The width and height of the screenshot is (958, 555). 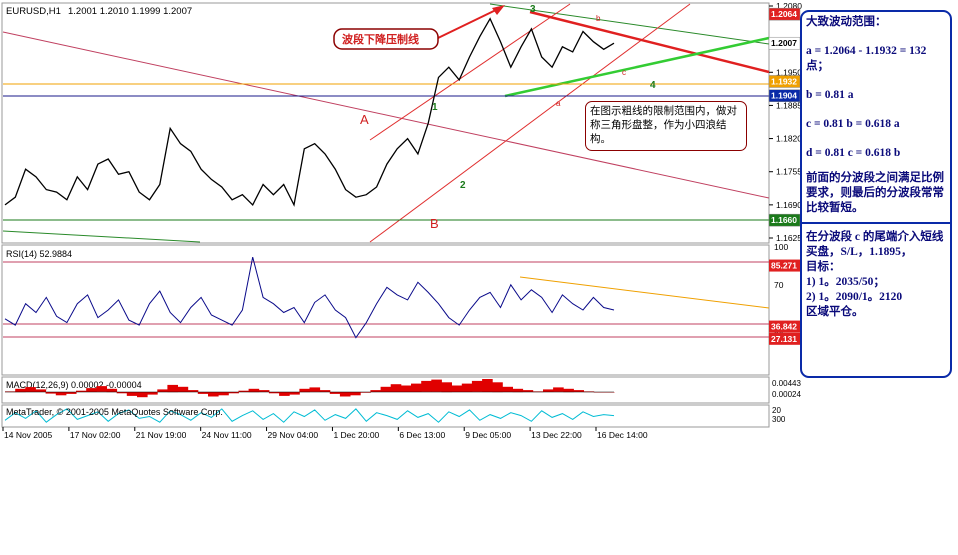 I want to click on time-tick-label: 17 Nov 02:00, so click(x=95, y=435).